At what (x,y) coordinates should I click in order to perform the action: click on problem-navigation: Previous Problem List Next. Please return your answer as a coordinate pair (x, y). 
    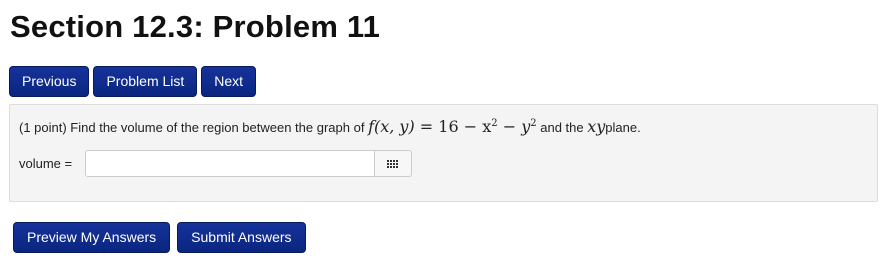
    Looking at the image, I should click on (133, 81).